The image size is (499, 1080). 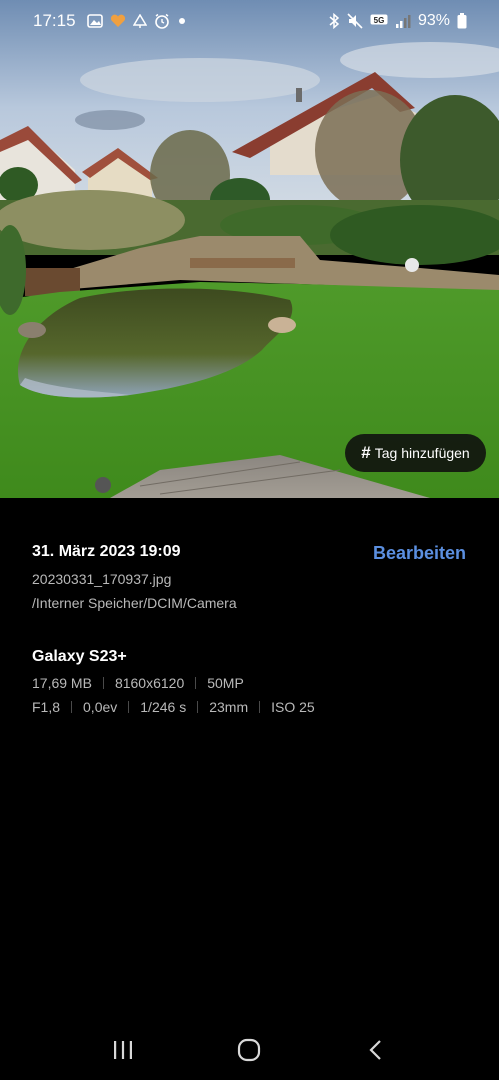 What do you see at coordinates (366, 452) in the screenshot?
I see `hash-icon: #` at bounding box center [366, 452].